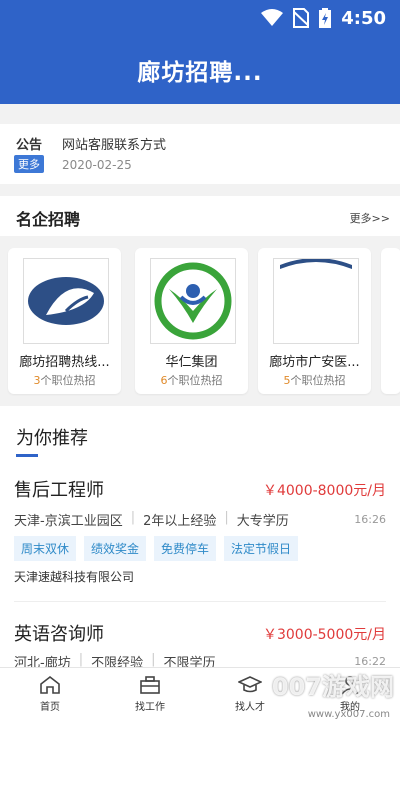 This screenshot has width=400, height=806. I want to click on company-job-count: 3个职位热招, so click(64, 380).